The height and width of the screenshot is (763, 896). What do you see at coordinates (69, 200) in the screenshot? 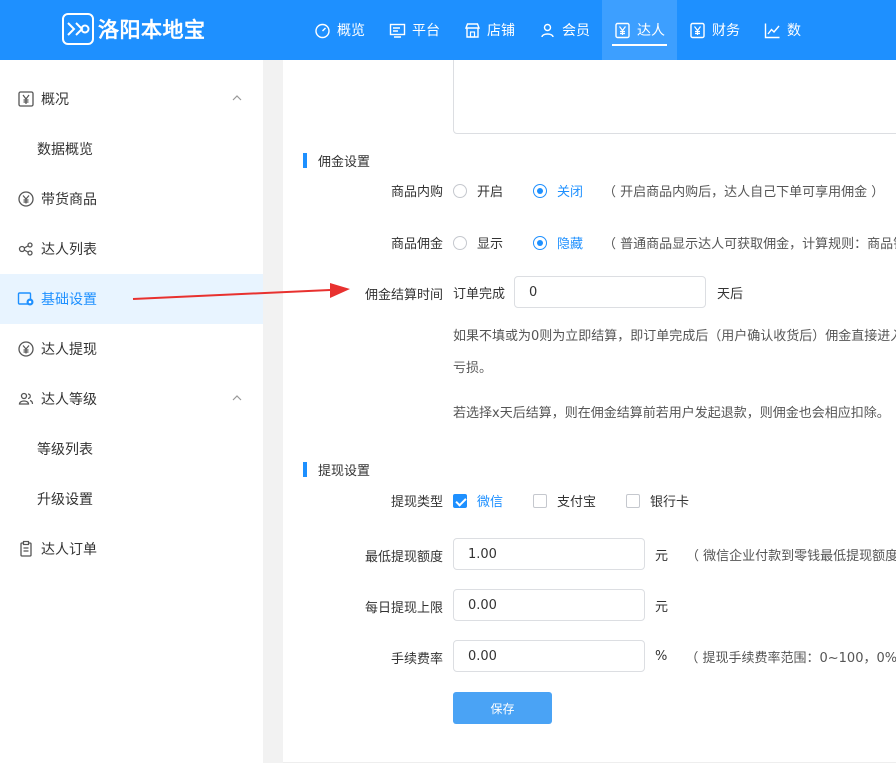
I see `sidebar-item-label: 带货商品` at bounding box center [69, 200].